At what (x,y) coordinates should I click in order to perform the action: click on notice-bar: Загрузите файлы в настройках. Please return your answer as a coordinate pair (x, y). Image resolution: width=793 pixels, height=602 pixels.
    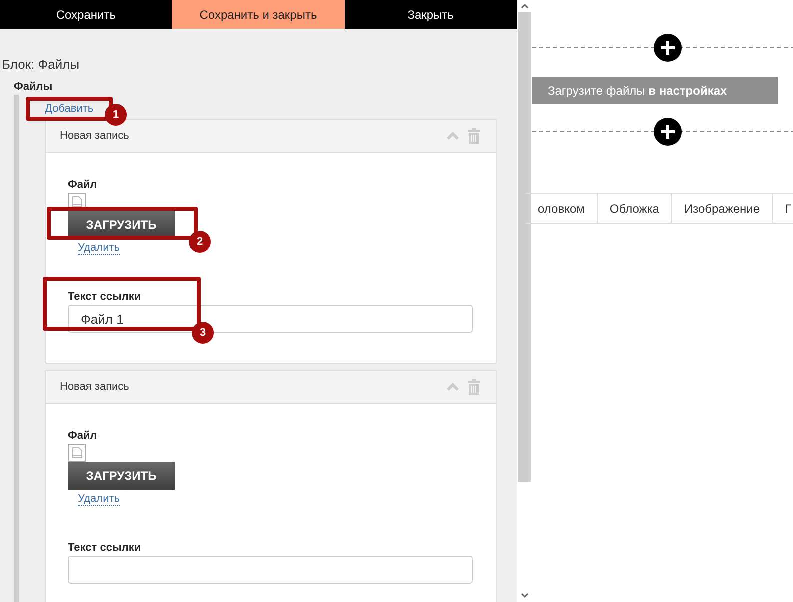
    Looking at the image, I should click on (655, 90).